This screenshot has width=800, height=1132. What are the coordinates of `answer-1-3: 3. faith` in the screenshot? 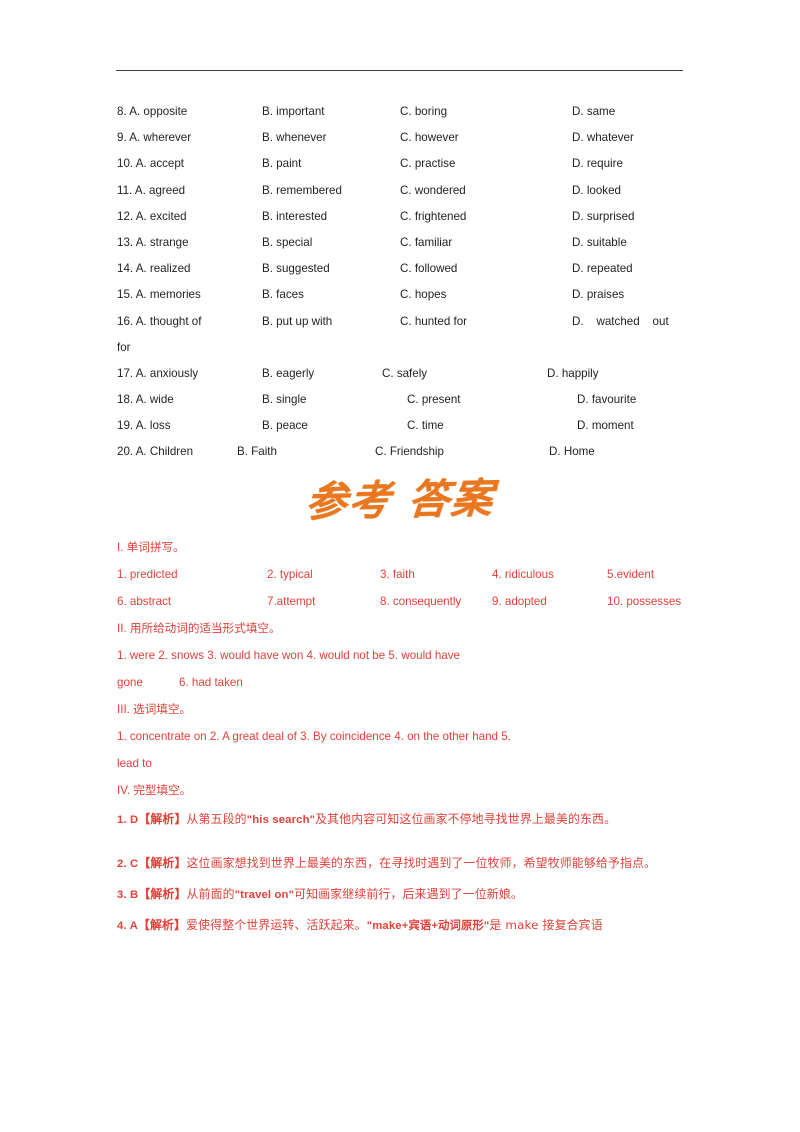 It's located at (397, 574).